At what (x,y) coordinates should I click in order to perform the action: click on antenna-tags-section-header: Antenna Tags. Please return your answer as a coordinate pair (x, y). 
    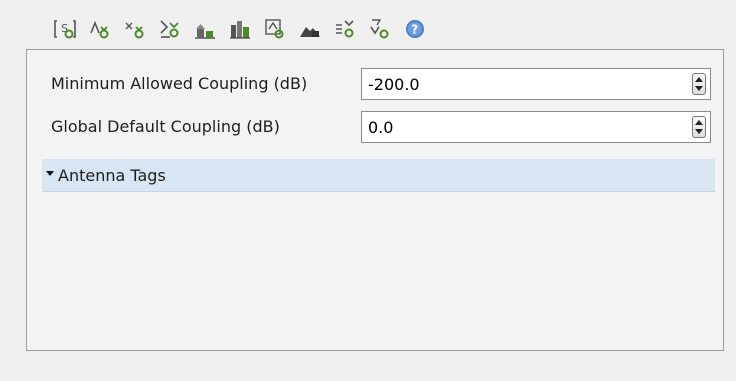
    Looking at the image, I should click on (378, 175).